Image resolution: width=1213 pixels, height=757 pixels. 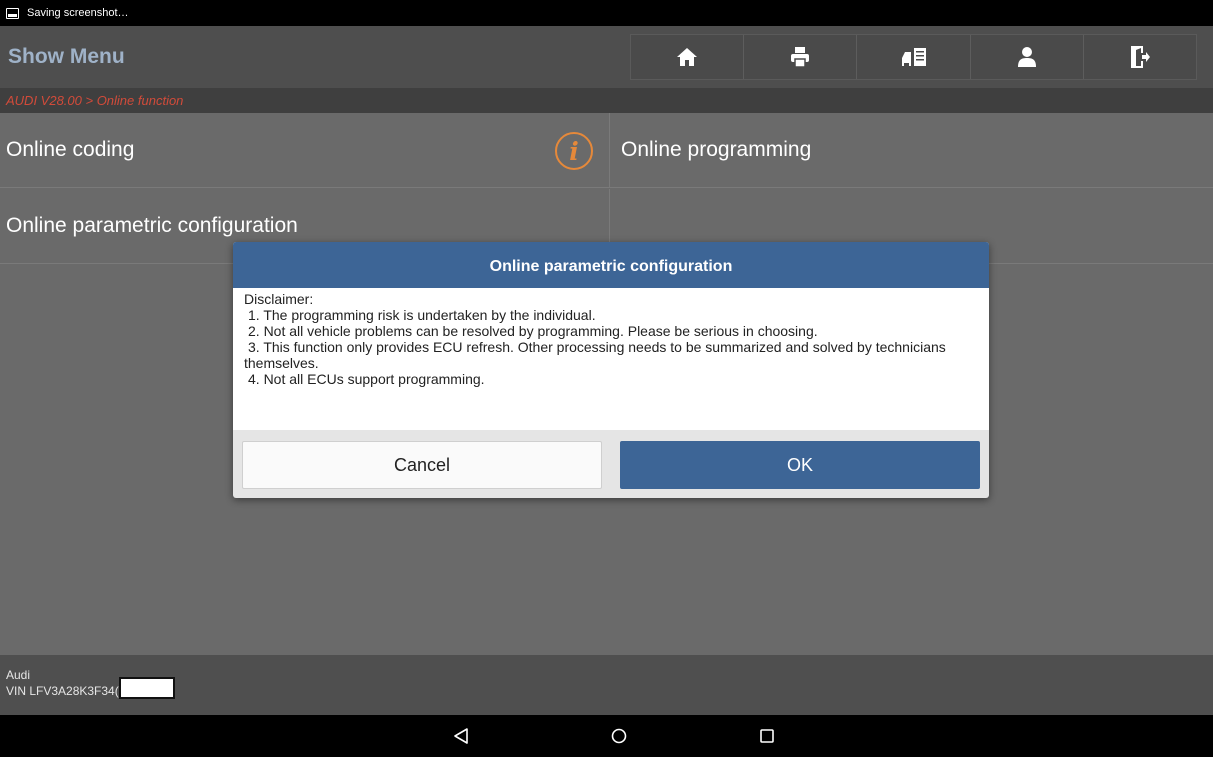 I want to click on dialog-title: Online parametric configuration, so click(x=611, y=265).